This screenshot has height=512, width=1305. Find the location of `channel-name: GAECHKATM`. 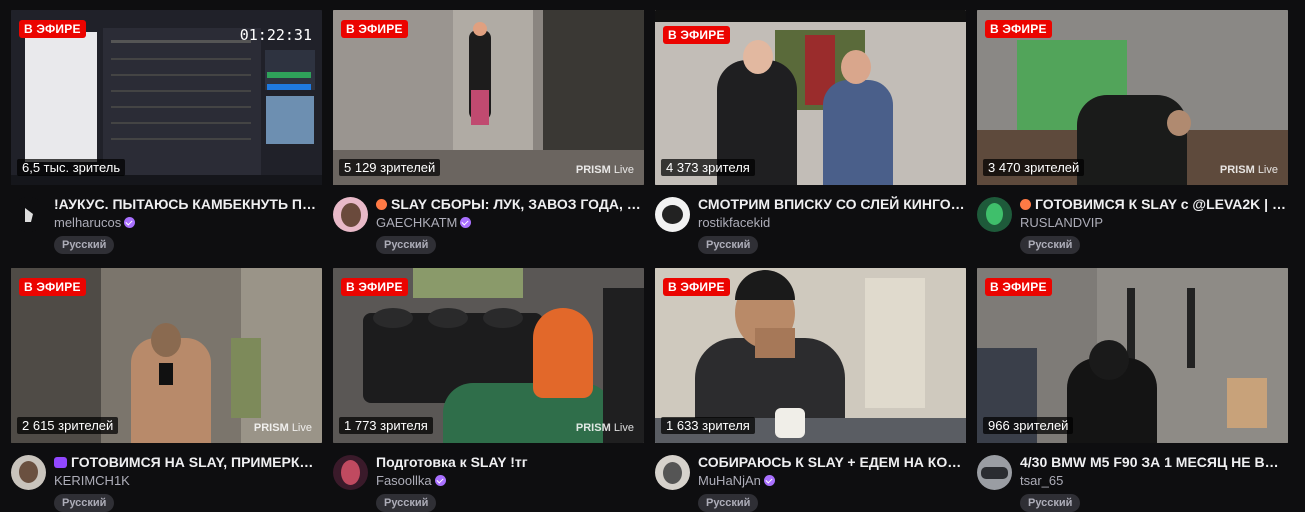

channel-name: GAECHKATM is located at coordinates (424, 222).